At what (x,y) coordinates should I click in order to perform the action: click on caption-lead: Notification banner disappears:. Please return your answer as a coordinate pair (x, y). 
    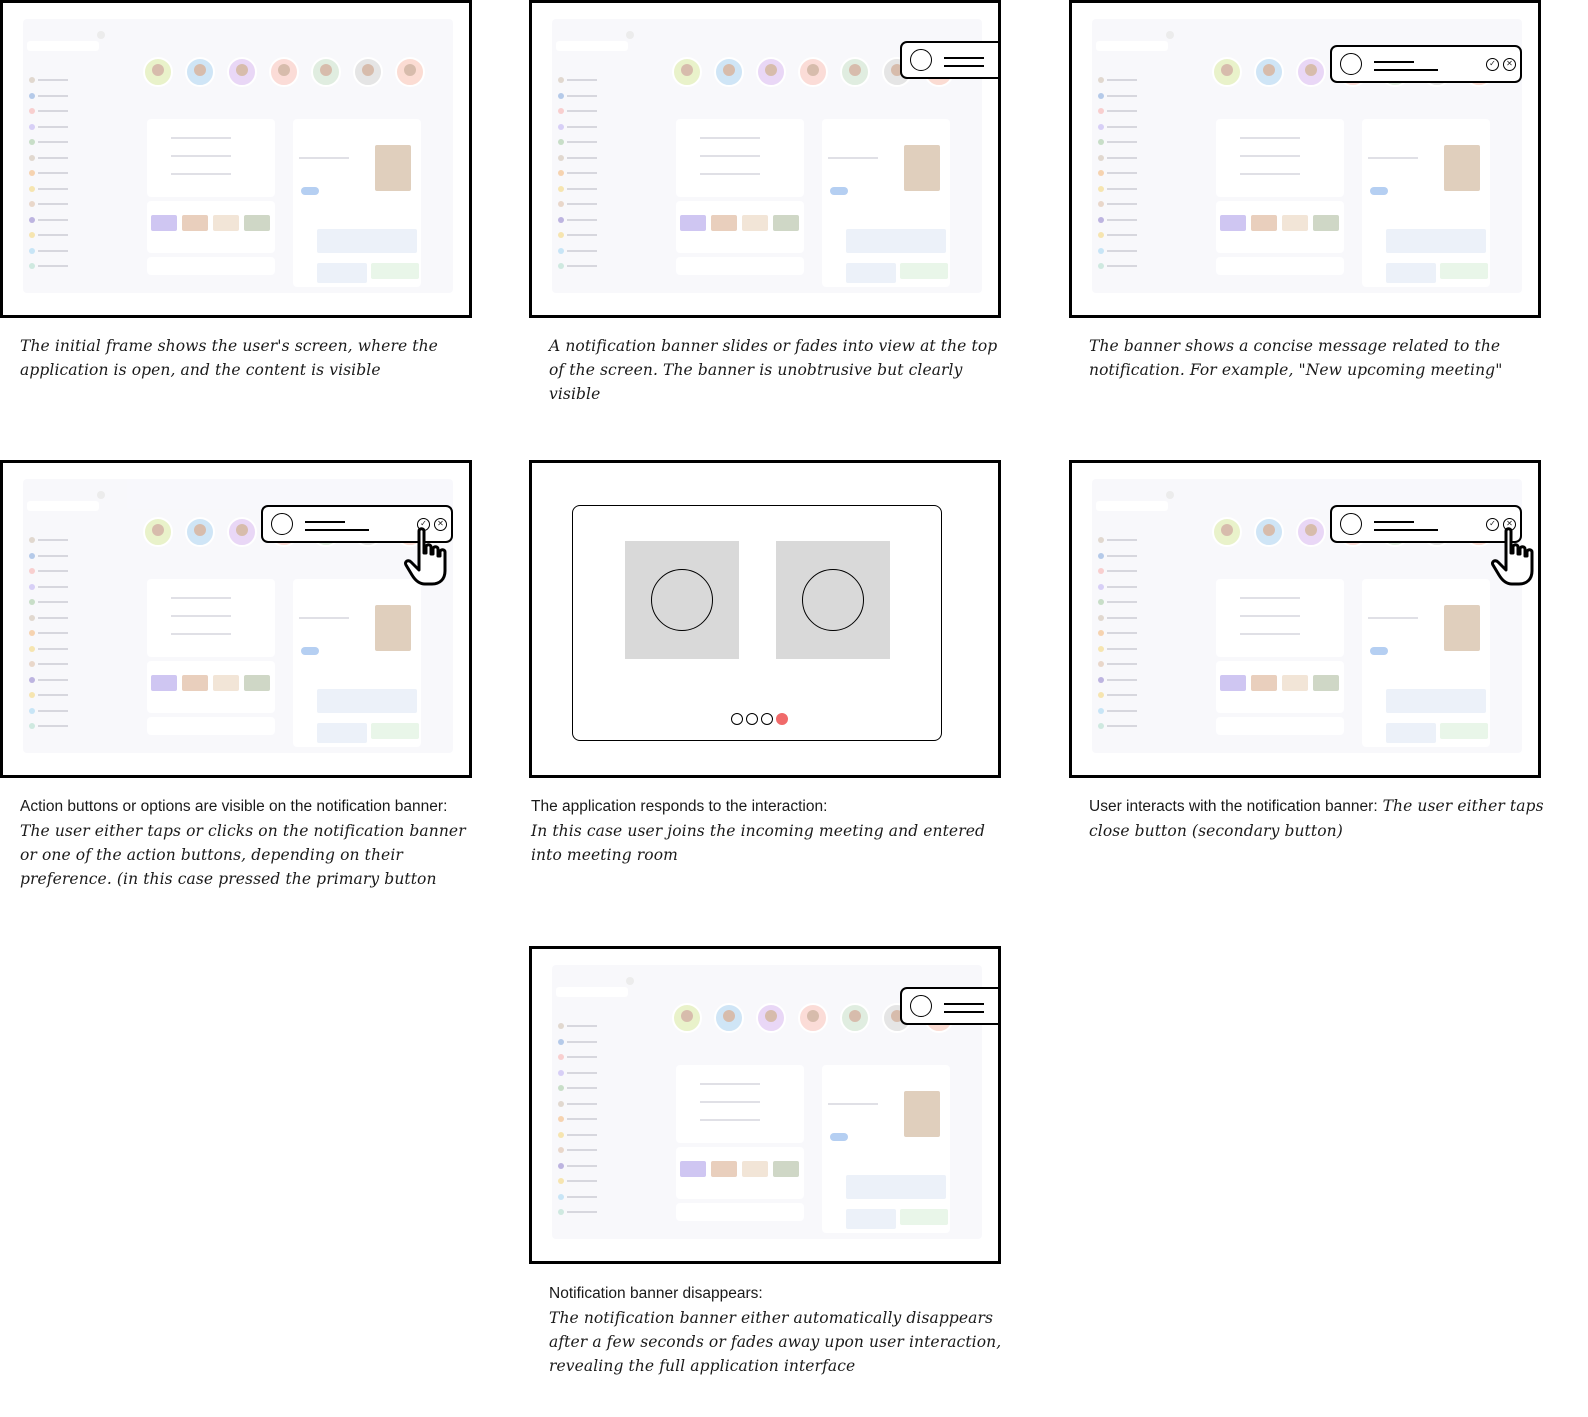
    Looking at the image, I should click on (656, 1293).